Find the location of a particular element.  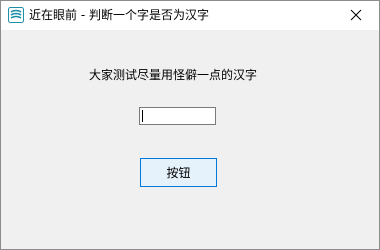

text-caret is located at coordinates (142, 116).